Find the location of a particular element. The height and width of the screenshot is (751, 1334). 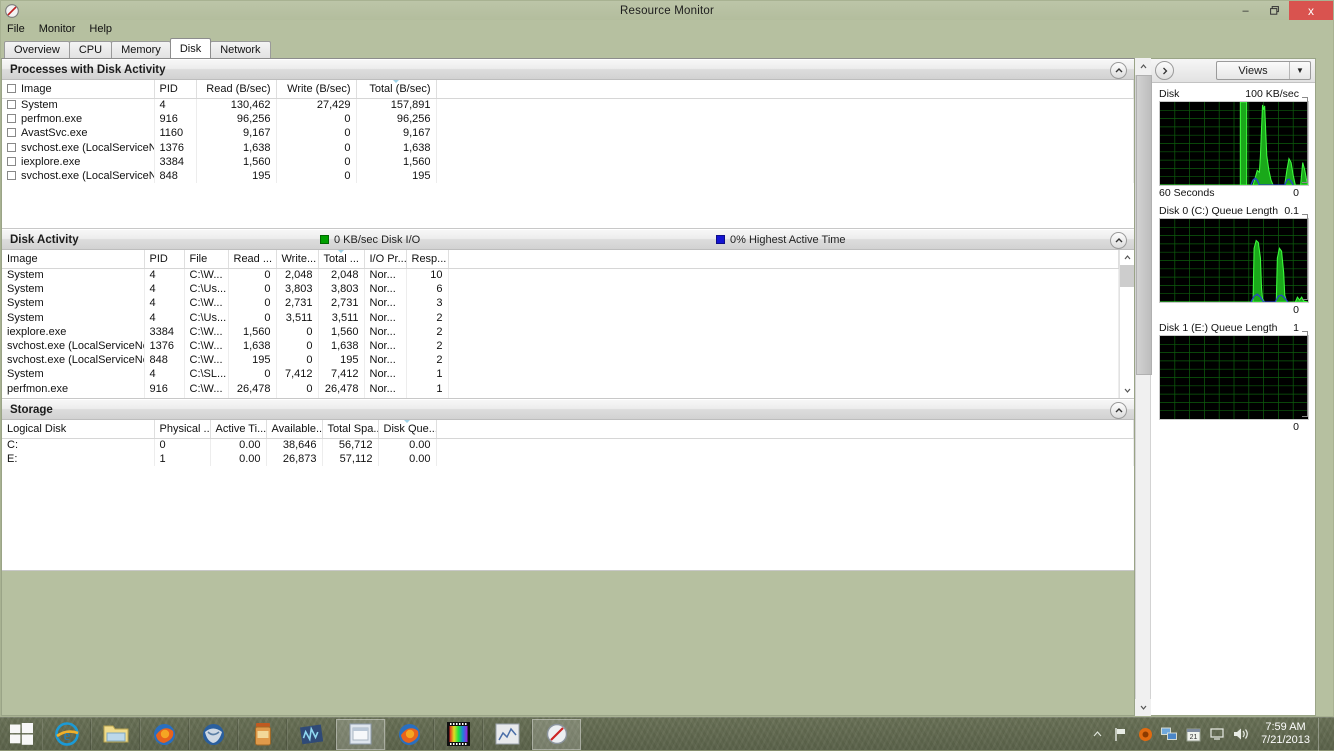

storage-col-logical-disk: Logical Disk is located at coordinates (78, 429).